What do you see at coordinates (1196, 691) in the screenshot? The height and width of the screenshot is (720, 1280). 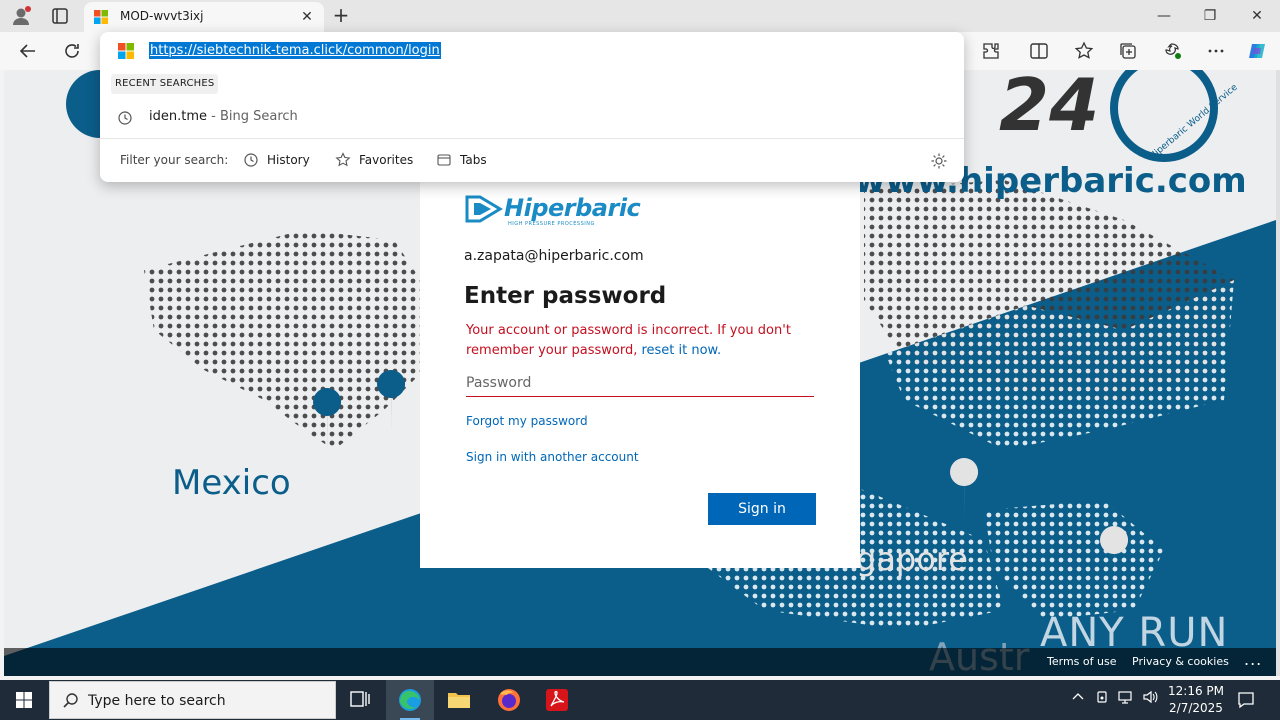 I see `clock-time: 12:16 PM` at bounding box center [1196, 691].